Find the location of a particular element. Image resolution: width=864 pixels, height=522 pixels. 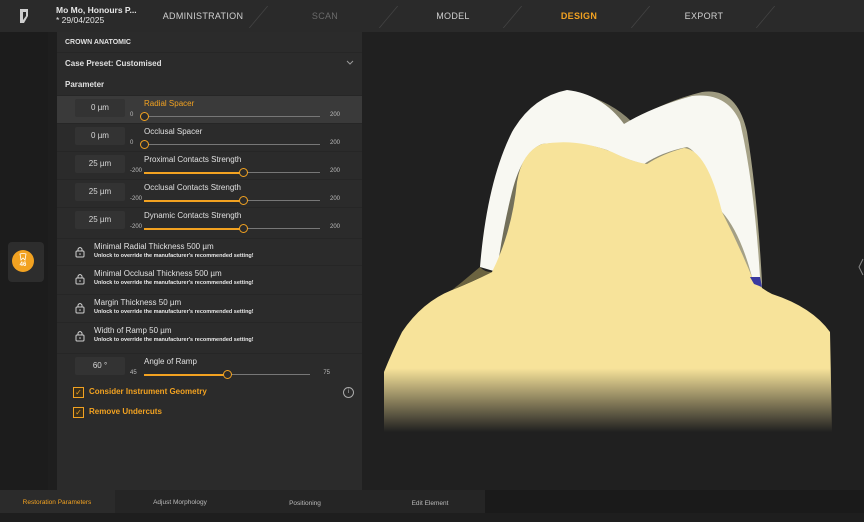

parameter-heading: Parameter is located at coordinates (85, 84).